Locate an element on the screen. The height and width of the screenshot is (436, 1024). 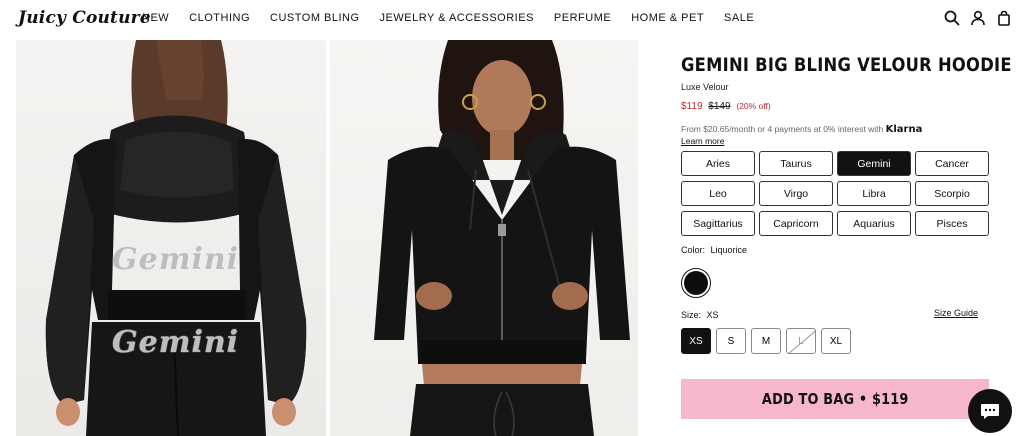
size-option-xl: XL is located at coordinates (836, 341).